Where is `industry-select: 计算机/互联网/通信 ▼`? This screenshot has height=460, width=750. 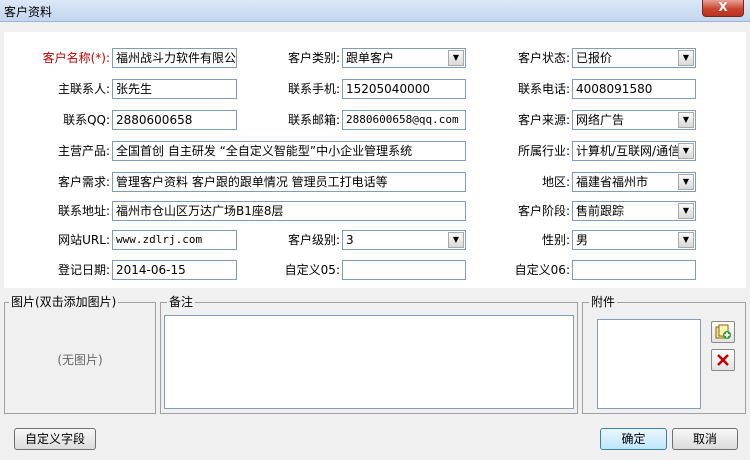
industry-select: 计算机/互联网/通信 ▼ is located at coordinates (634, 151).